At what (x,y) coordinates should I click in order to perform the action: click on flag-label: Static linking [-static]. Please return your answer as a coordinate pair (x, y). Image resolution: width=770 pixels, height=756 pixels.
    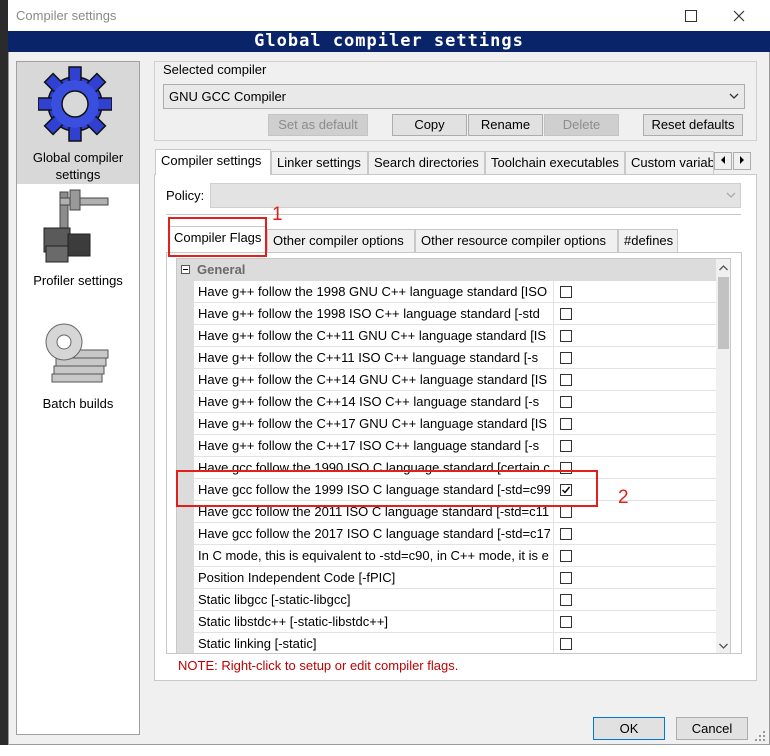
    Looking at the image, I should click on (257, 643).